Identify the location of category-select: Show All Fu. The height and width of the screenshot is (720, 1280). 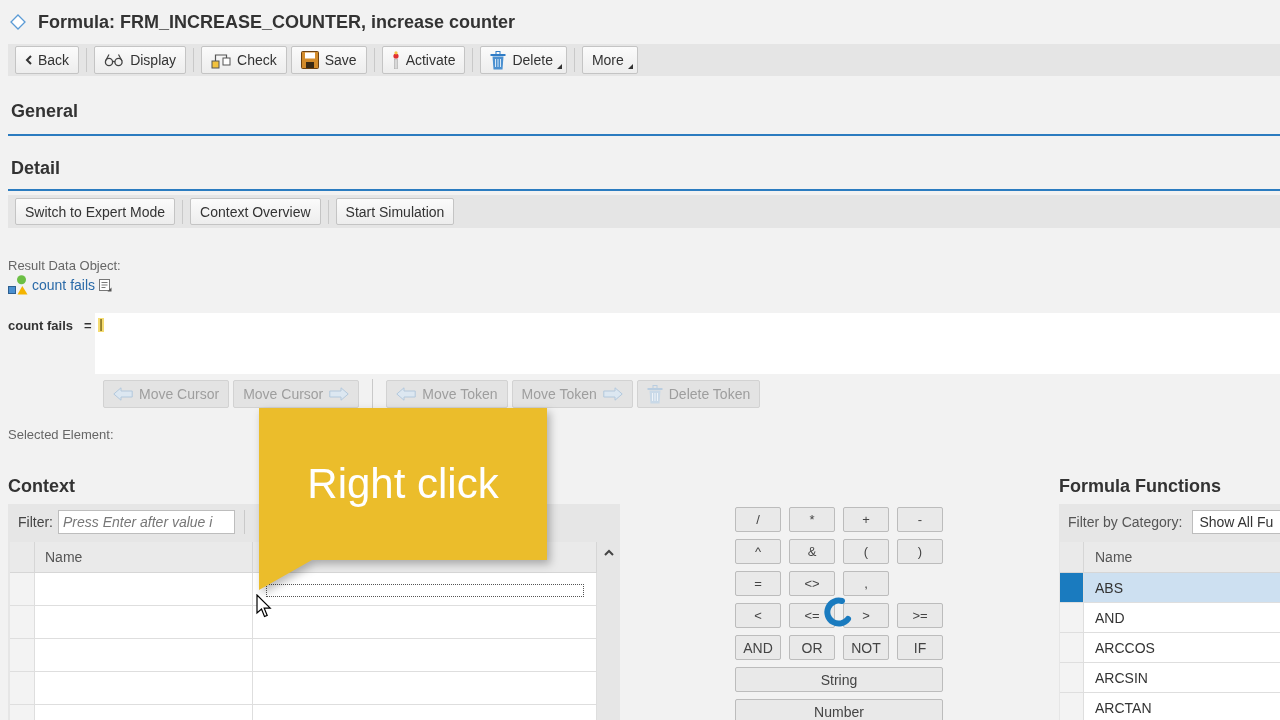
(1236, 522).